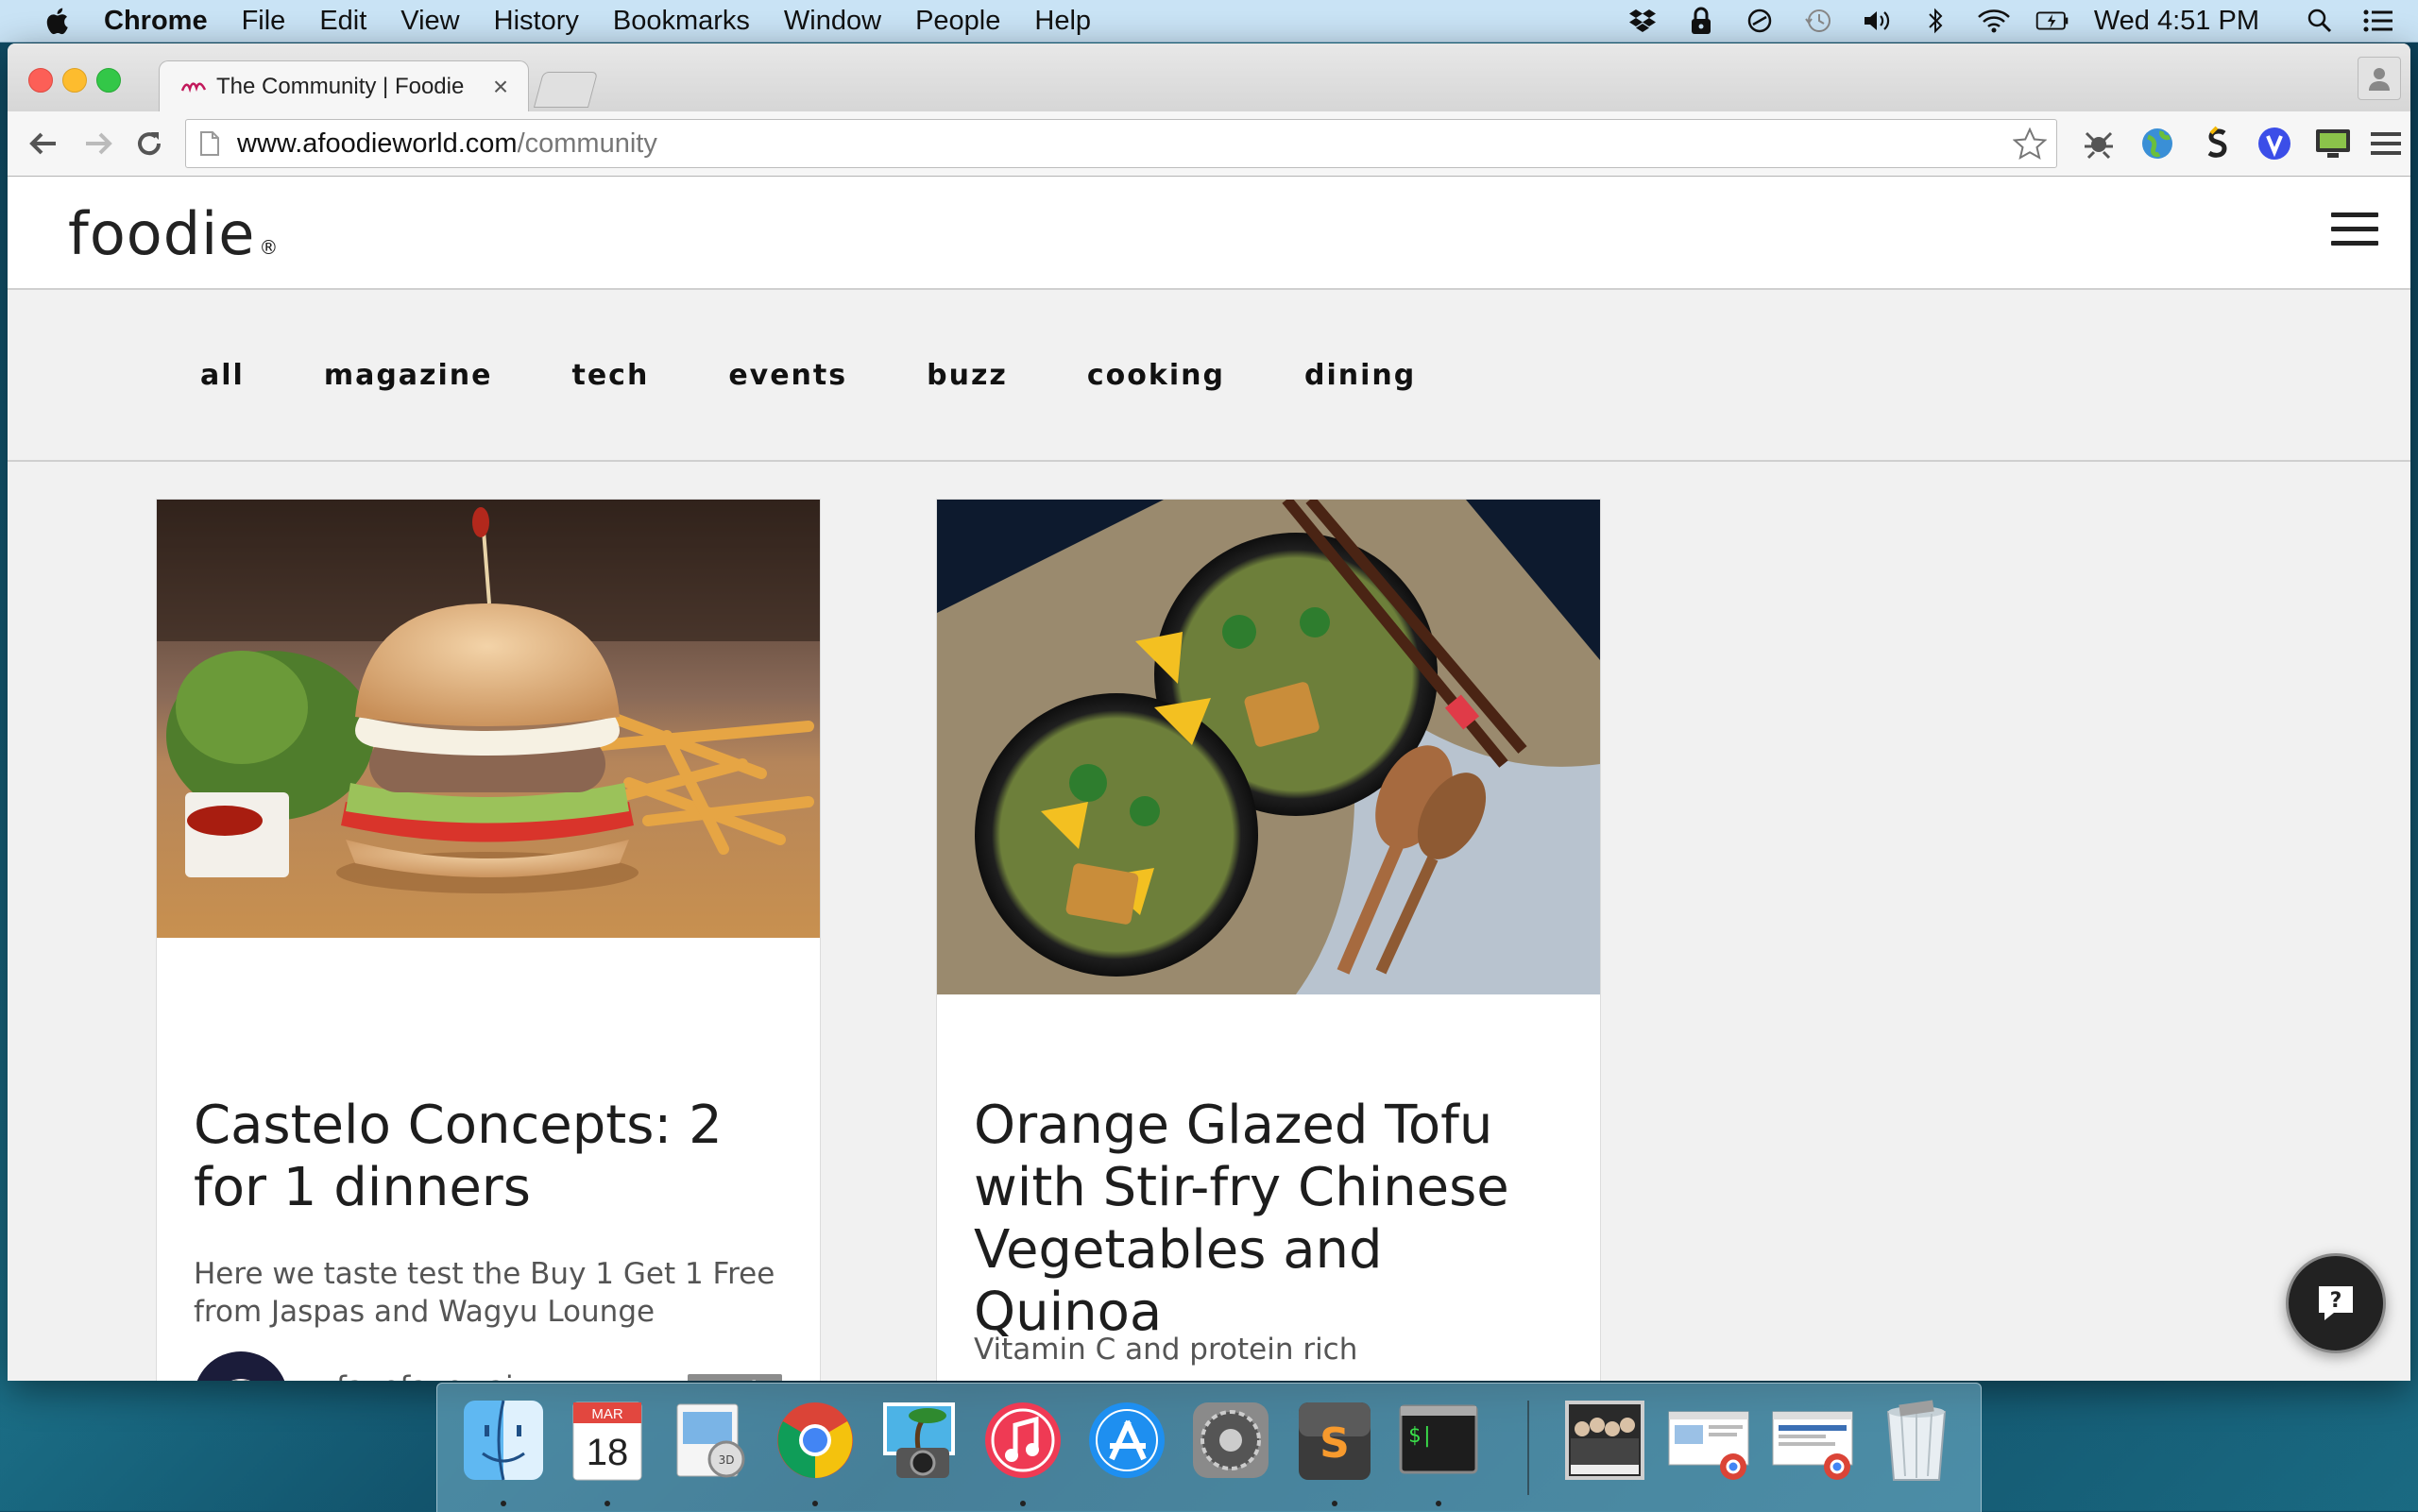 This screenshot has width=2418, height=1512. I want to click on trash-icon, so click(1916, 1440).